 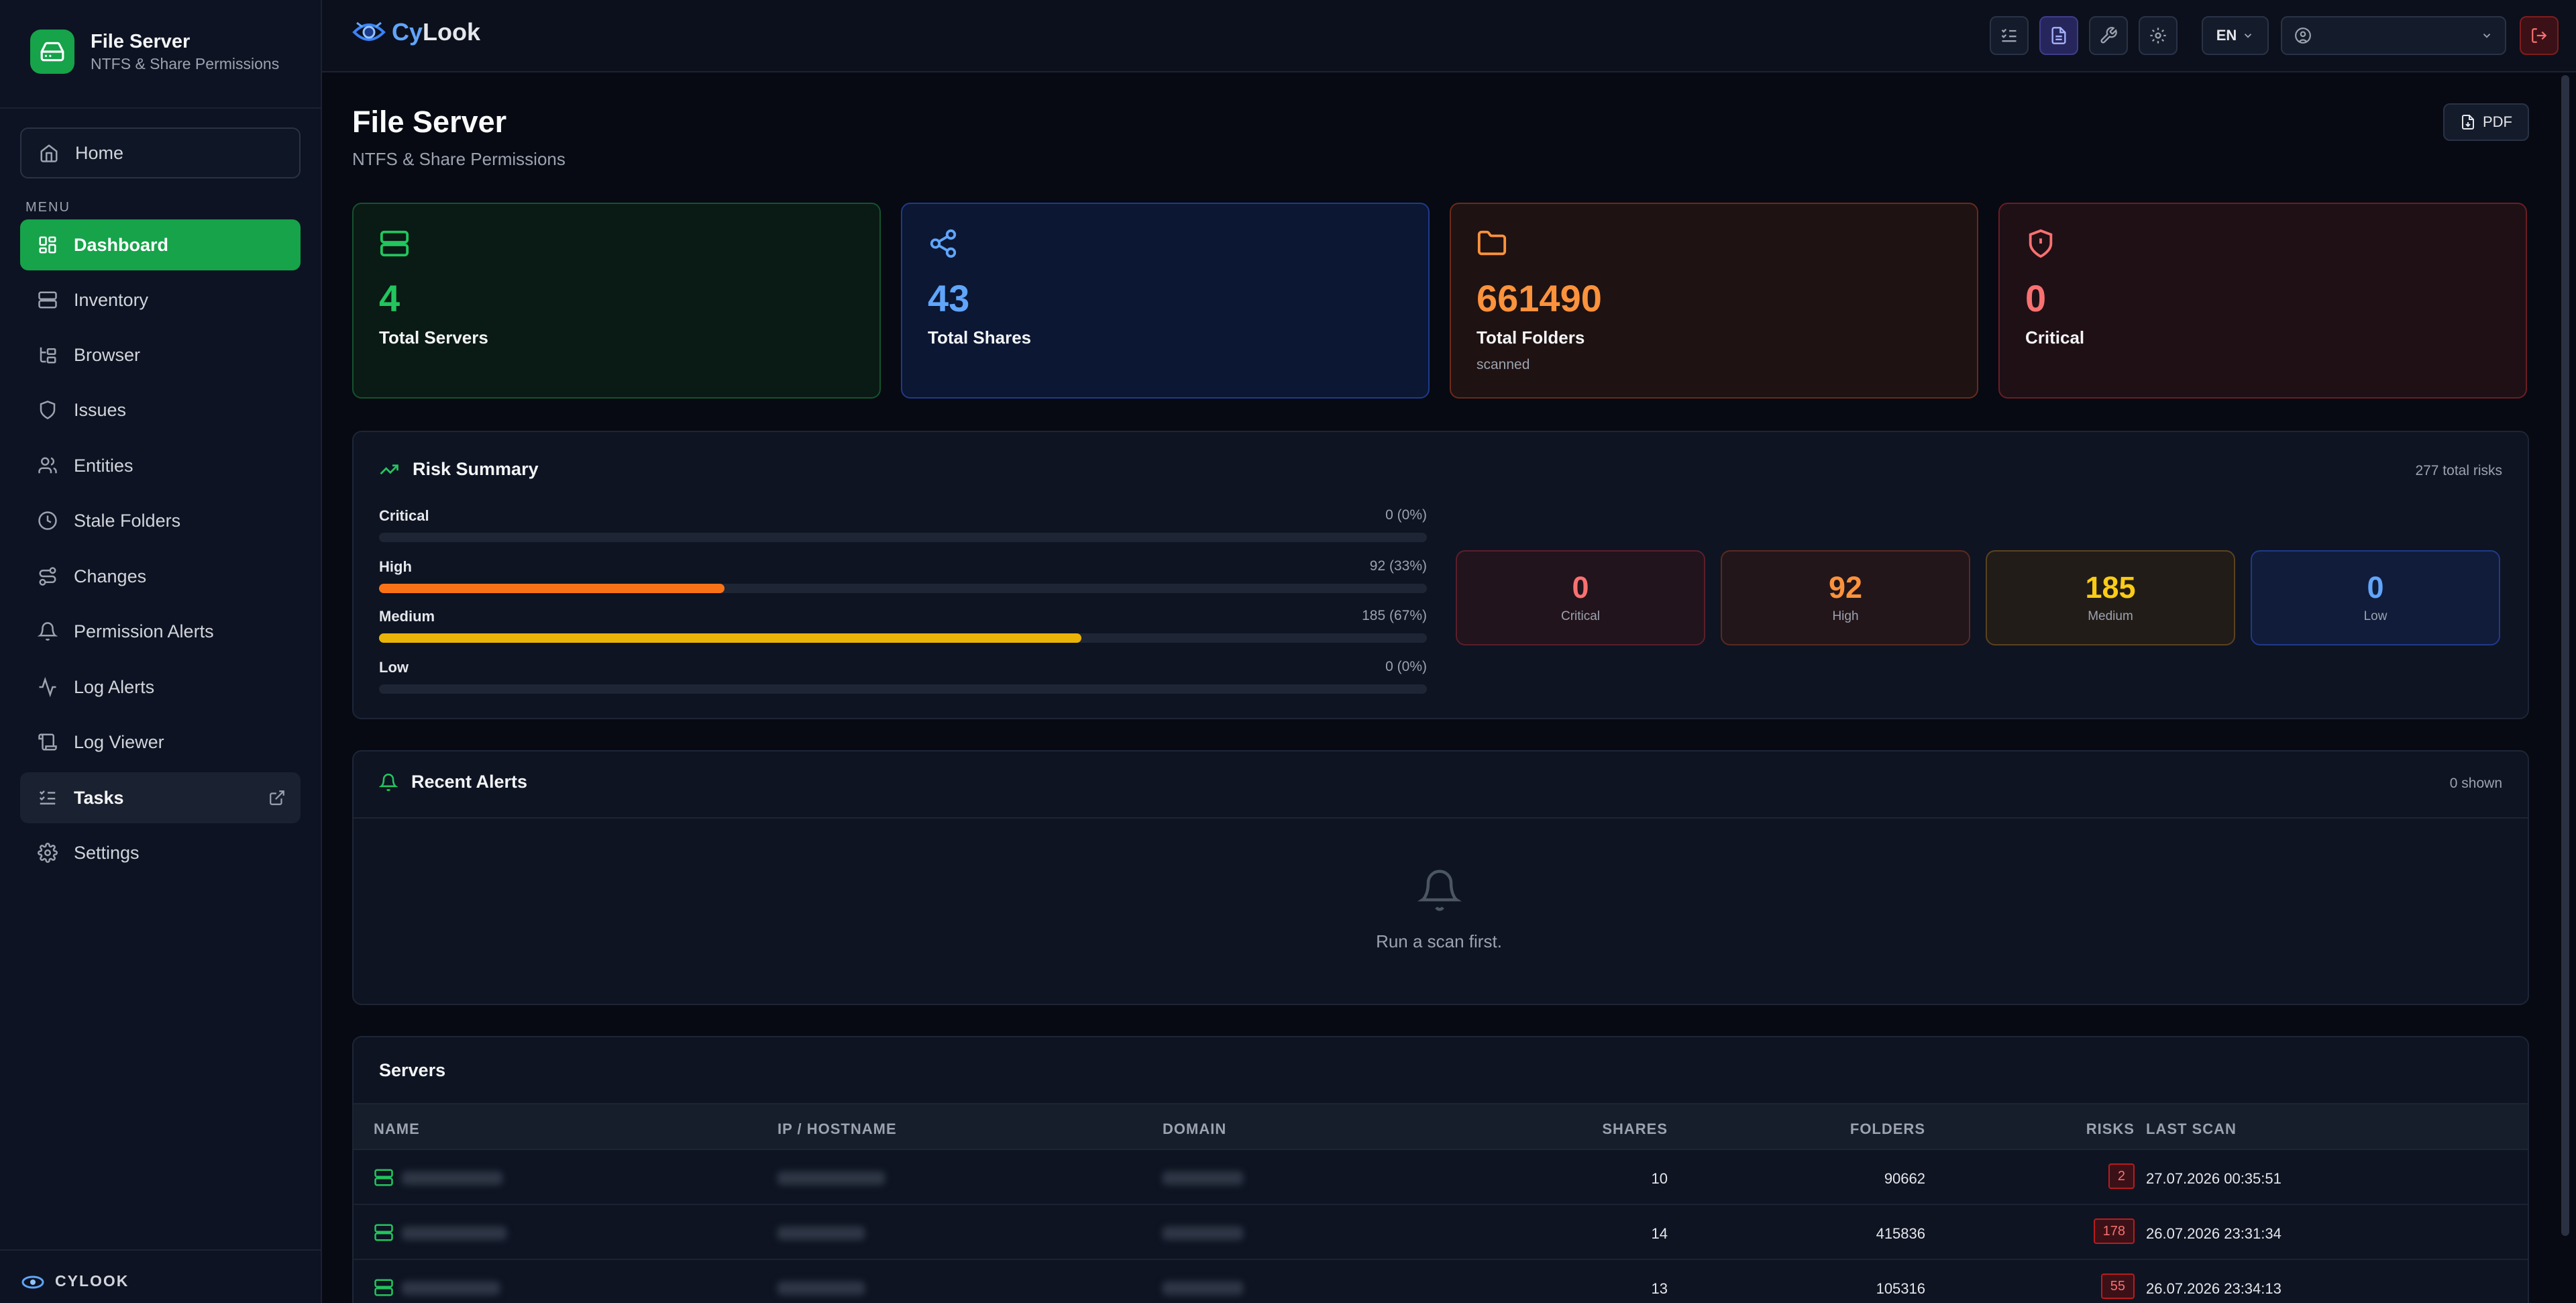 What do you see at coordinates (2475, 783) in the screenshot?
I see `alerts-count: 0 shown` at bounding box center [2475, 783].